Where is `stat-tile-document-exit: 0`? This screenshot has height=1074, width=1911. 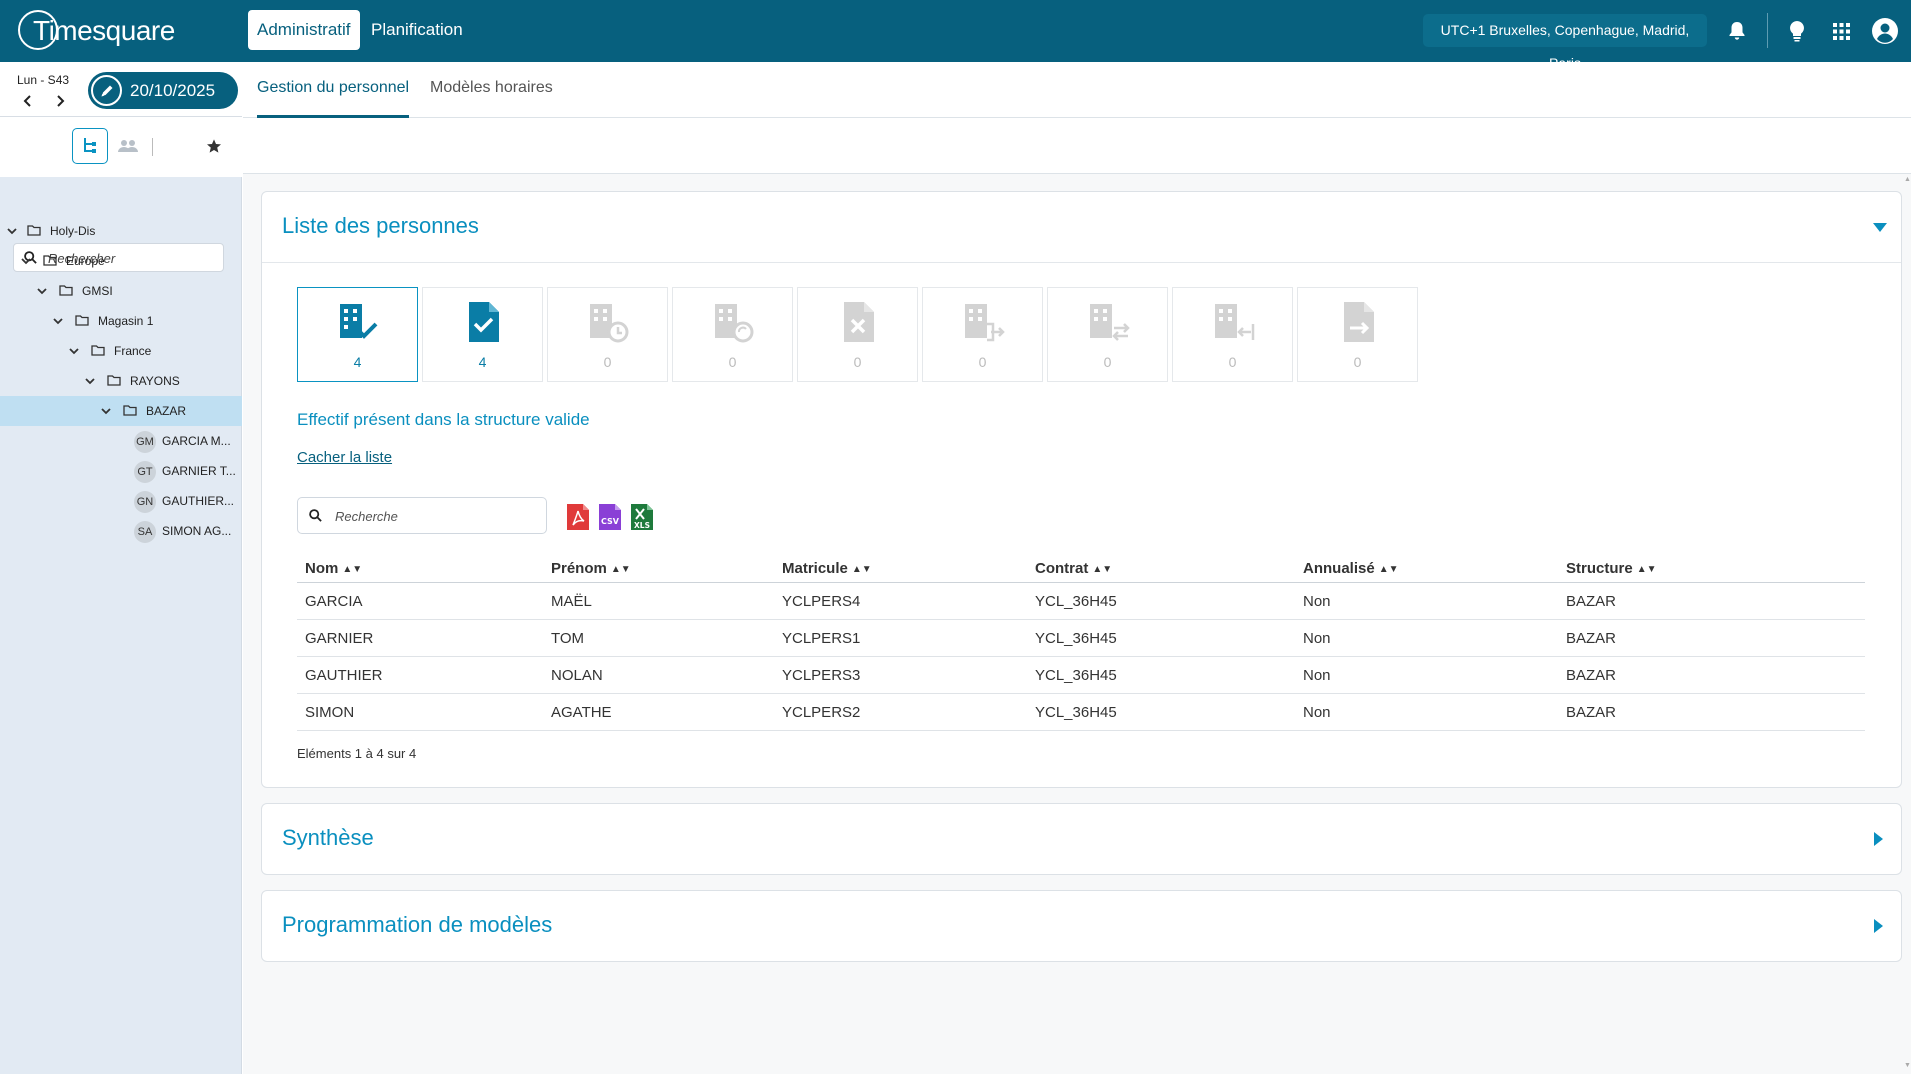
stat-tile-document-exit: 0 is located at coordinates (1357, 334).